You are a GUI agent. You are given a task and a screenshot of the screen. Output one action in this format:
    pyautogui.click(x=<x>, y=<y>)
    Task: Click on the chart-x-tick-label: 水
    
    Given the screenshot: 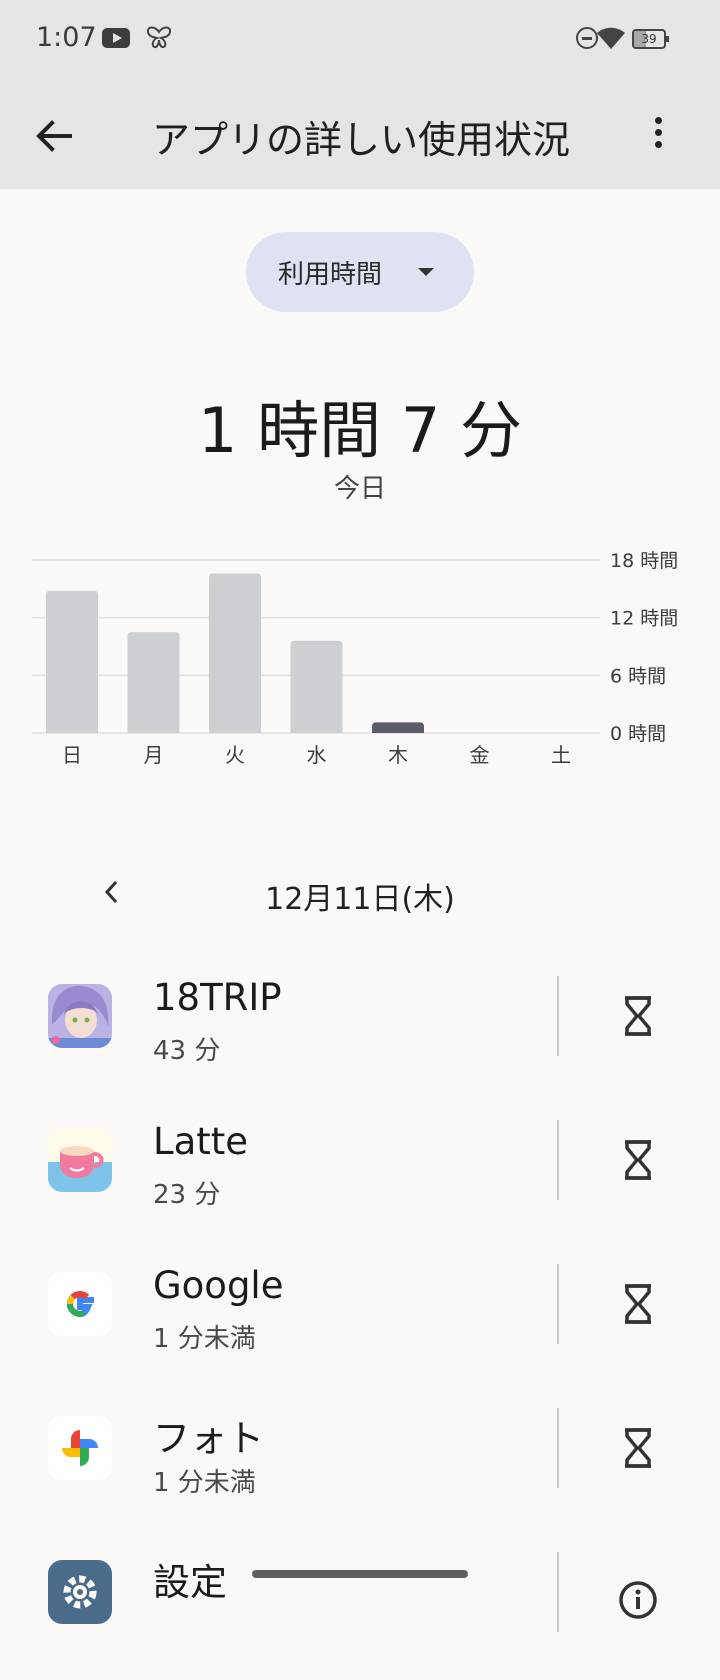 What is the action you would take?
    pyautogui.click(x=317, y=755)
    